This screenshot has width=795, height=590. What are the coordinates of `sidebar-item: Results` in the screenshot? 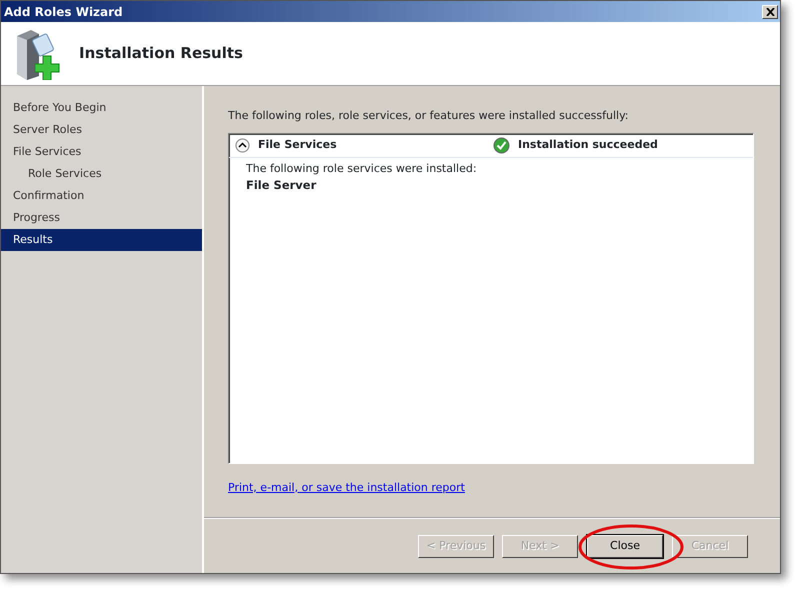 It's located at (101, 240).